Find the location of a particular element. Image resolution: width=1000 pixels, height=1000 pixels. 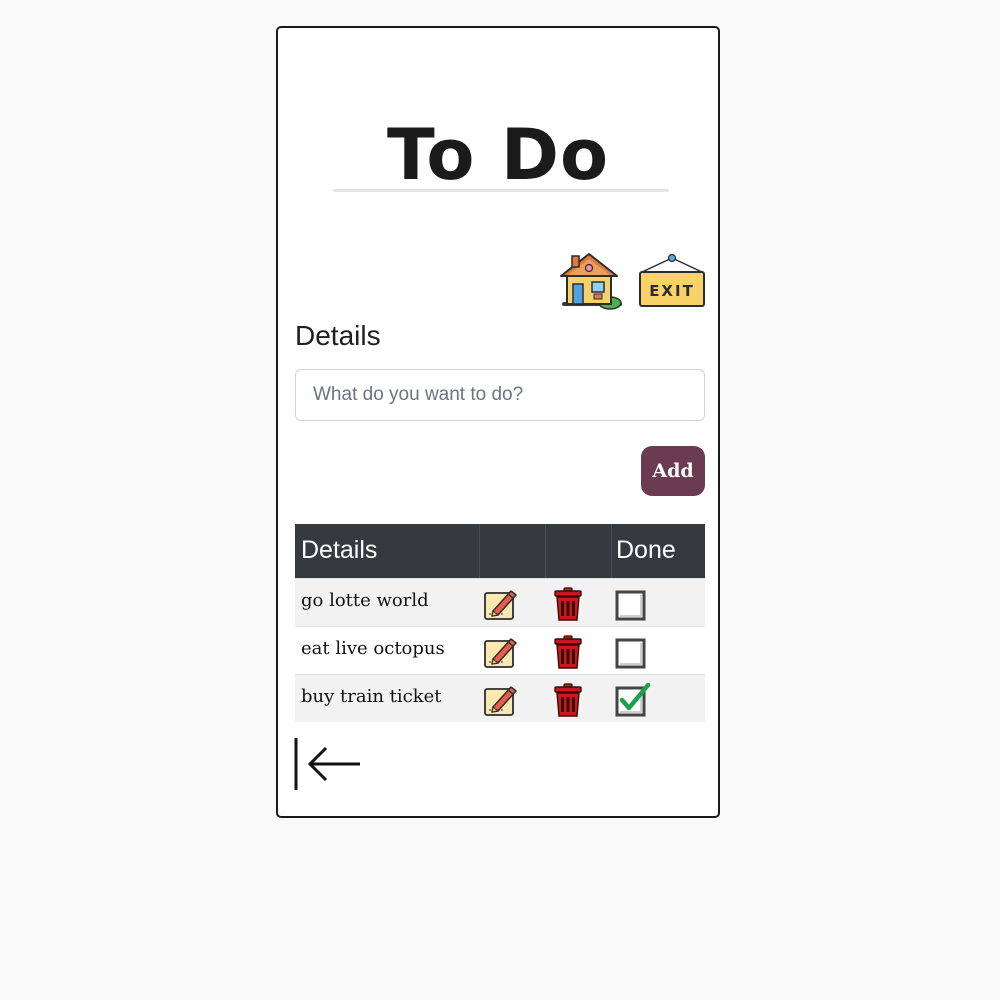

add-button: Add is located at coordinates (673, 471).